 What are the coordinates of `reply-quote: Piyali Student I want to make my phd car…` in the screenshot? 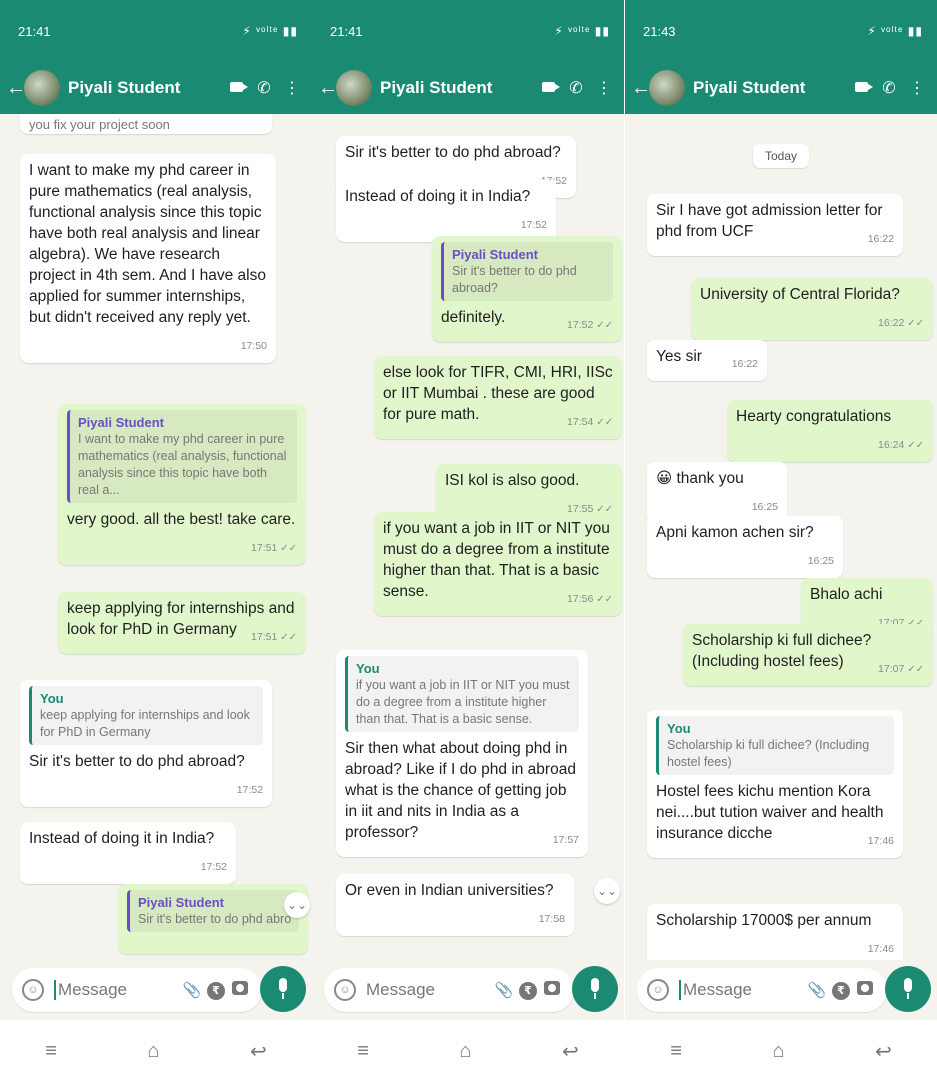 It's located at (182, 456).